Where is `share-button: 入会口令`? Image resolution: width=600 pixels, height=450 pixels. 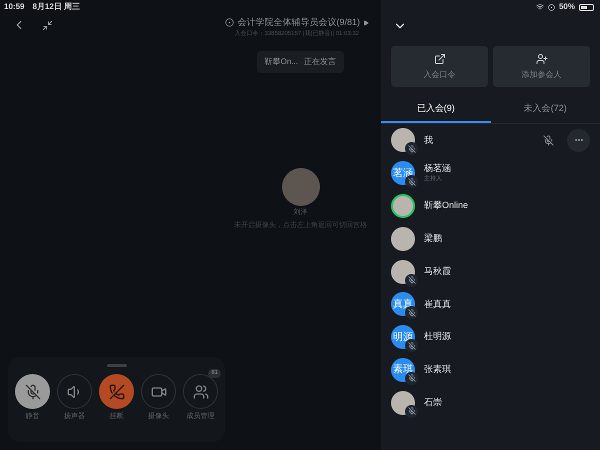 share-button: 入会口令 is located at coordinates (439, 66).